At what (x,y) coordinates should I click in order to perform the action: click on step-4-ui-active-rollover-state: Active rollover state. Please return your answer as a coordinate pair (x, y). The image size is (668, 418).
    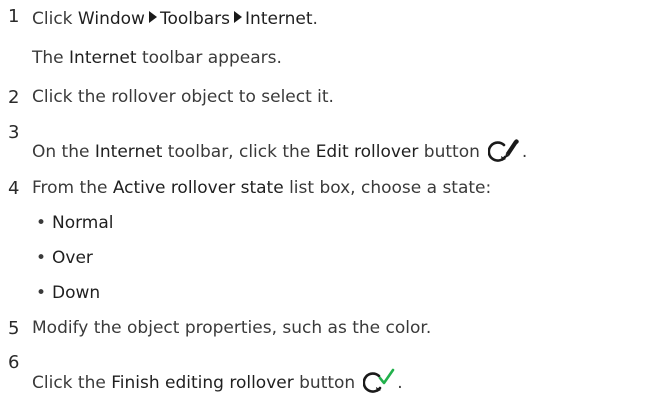
    Looking at the image, I should click on (198, 188).